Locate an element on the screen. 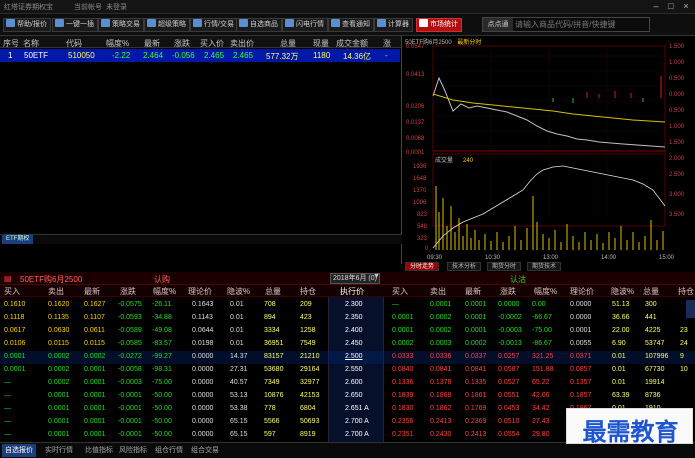 The height and width of the screenshot is (458, 695). close-icon: × is located at coordinates (686, 6).